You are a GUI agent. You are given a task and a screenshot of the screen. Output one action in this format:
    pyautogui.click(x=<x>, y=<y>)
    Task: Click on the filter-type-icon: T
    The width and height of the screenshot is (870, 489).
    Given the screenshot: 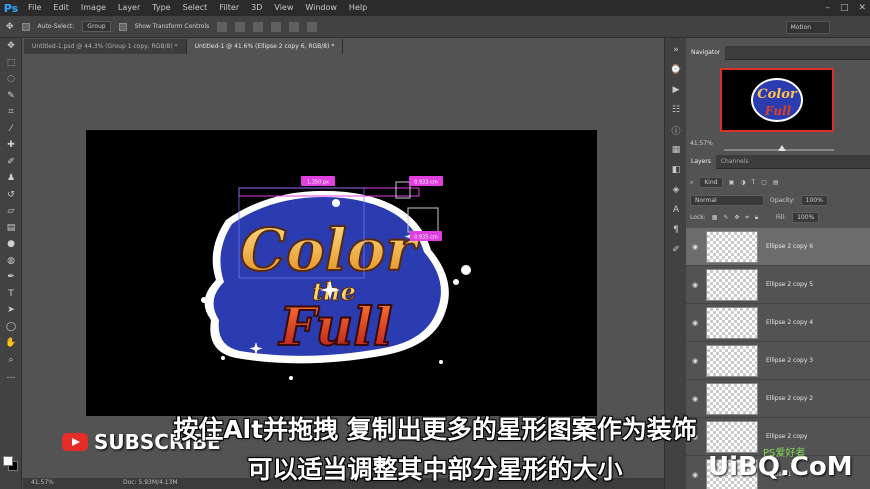 What is the action you would take?
    pyautogui.click(x=754, y=182)
    